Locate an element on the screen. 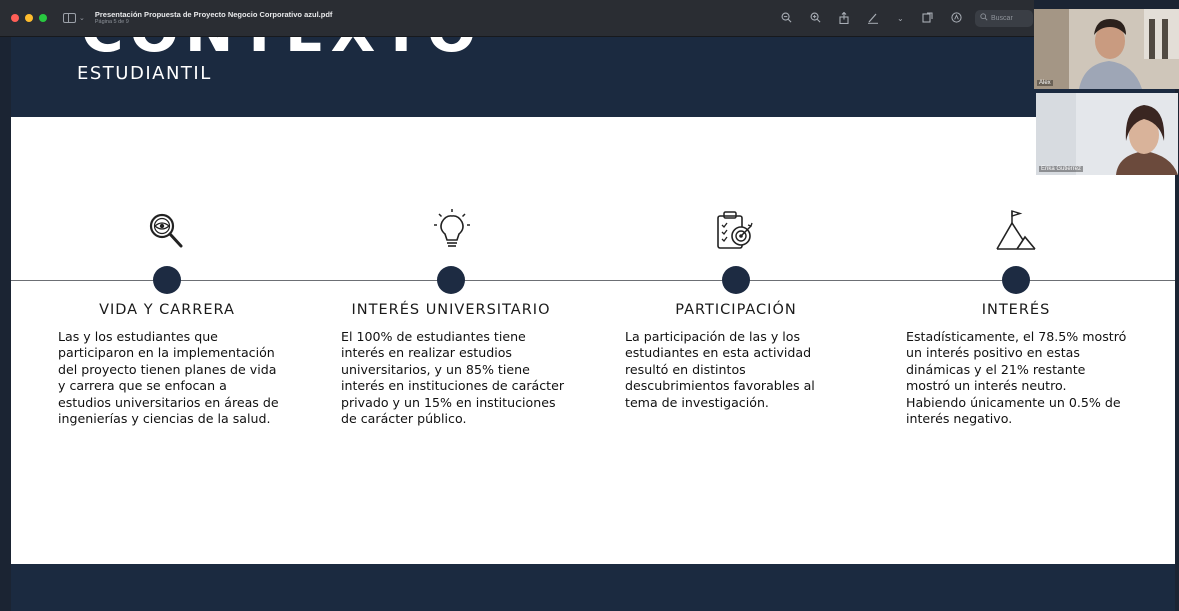 The height and width of the screenshot is (611, 1179). page-indicator: Página 5 de 9 is located at coordinates (111, 21).